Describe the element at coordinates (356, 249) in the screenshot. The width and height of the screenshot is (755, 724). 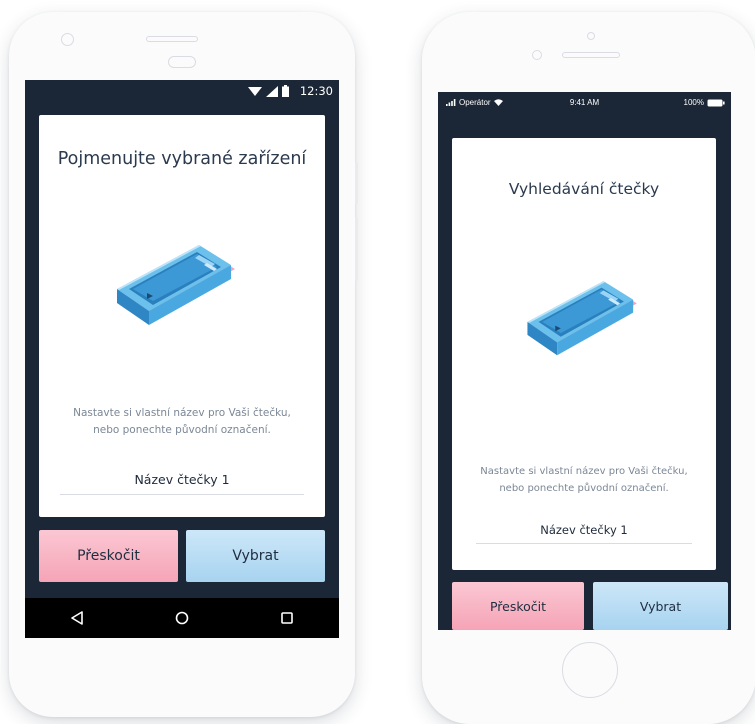
I see `volume-button` at that location.